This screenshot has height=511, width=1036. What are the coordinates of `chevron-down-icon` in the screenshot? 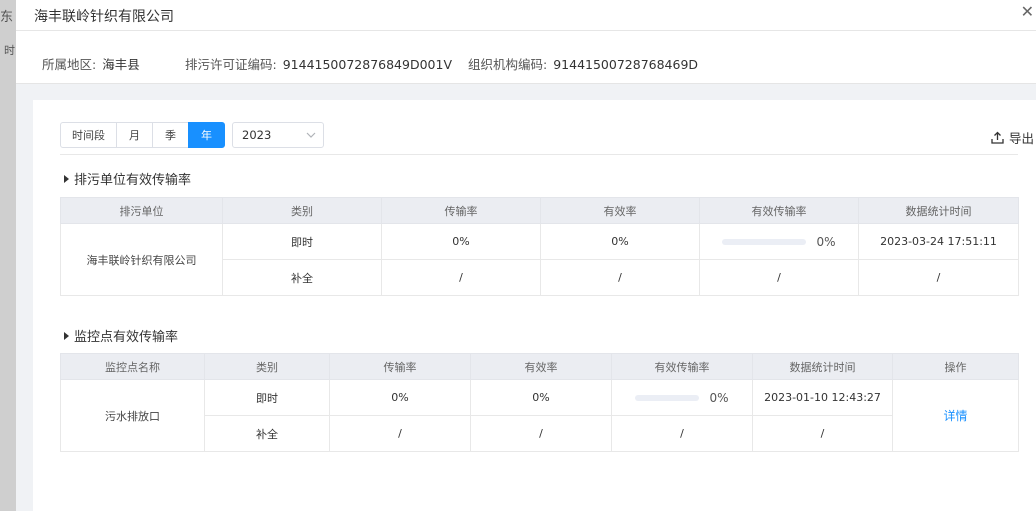 It's located at (311, 135).